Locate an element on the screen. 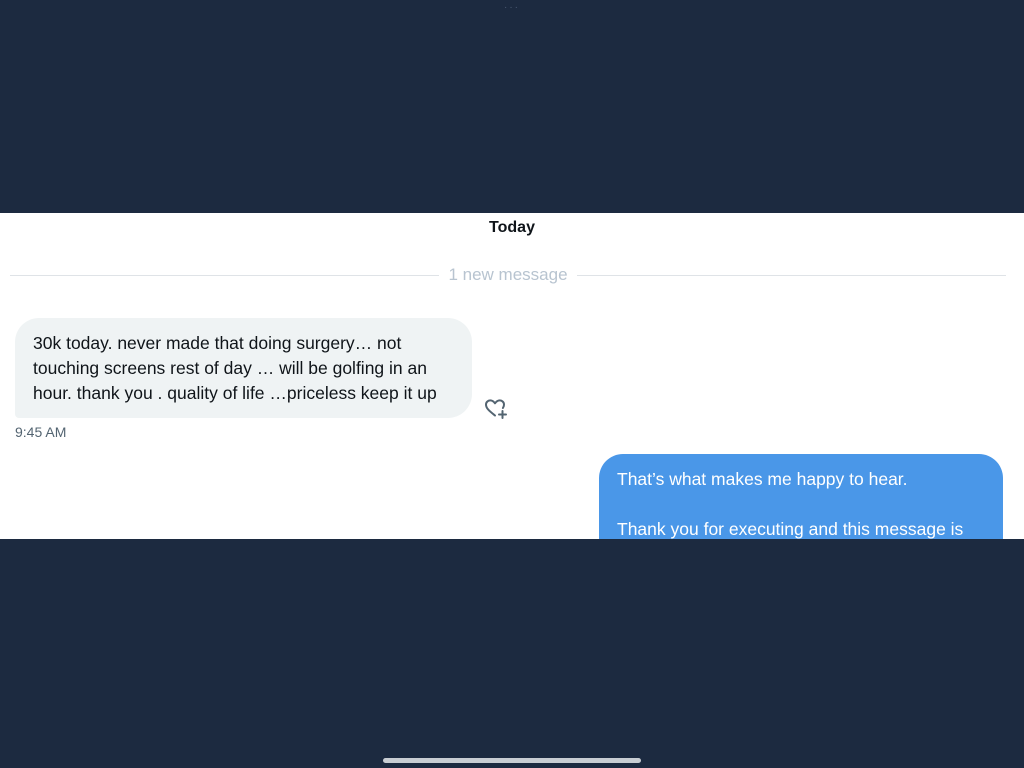  new-message-label: 1 new message is located at coordinates (508, 274).